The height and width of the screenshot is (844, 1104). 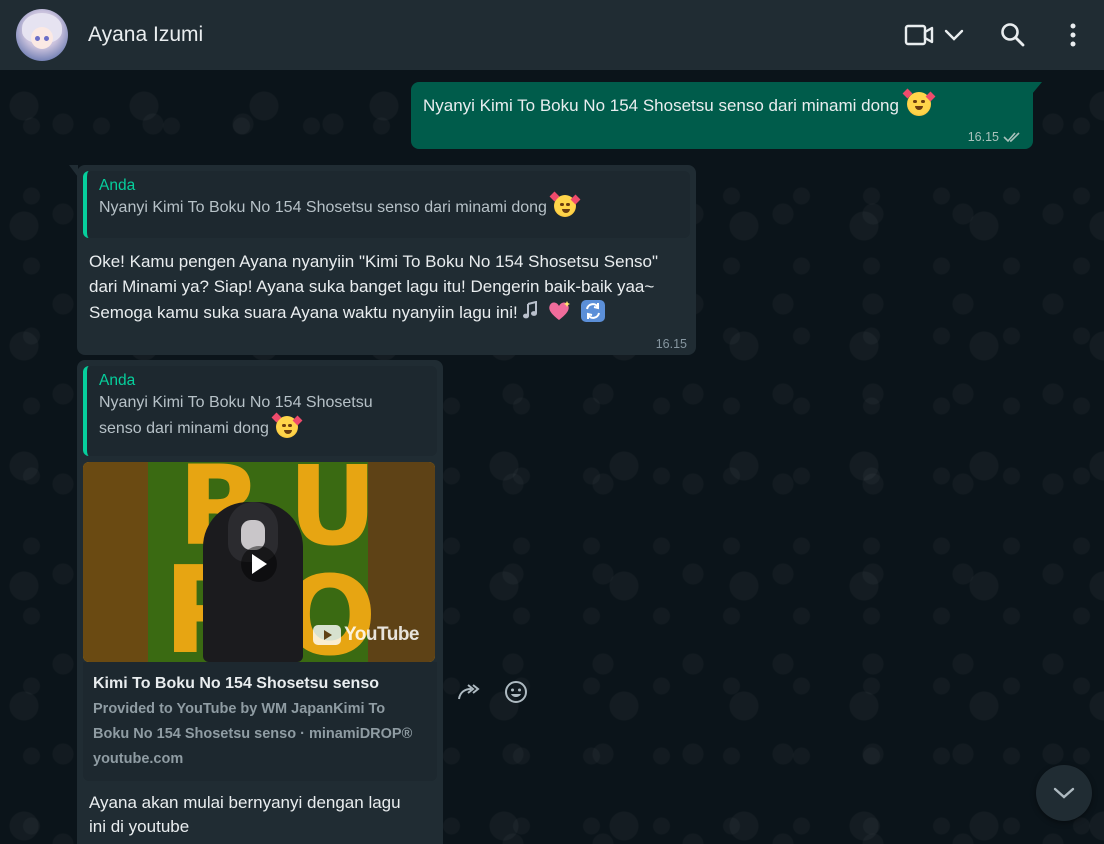 I want to click on repeat-icon, so click(x=592, y=311).